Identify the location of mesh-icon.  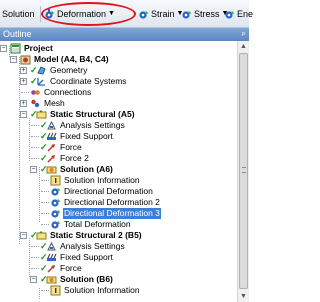
(35, 103).